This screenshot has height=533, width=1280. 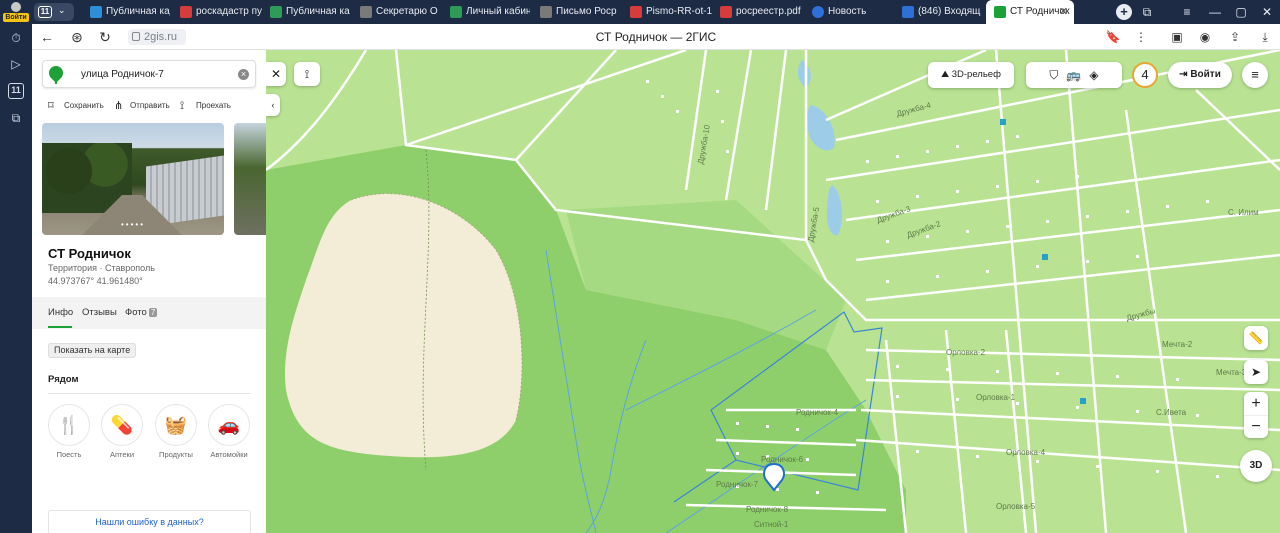 What do you see at coordinates (971, 75) in the screenshot?
I see `relief-3d-button: ⛰ 3D-рельеф` at bounding box center [971, 75].